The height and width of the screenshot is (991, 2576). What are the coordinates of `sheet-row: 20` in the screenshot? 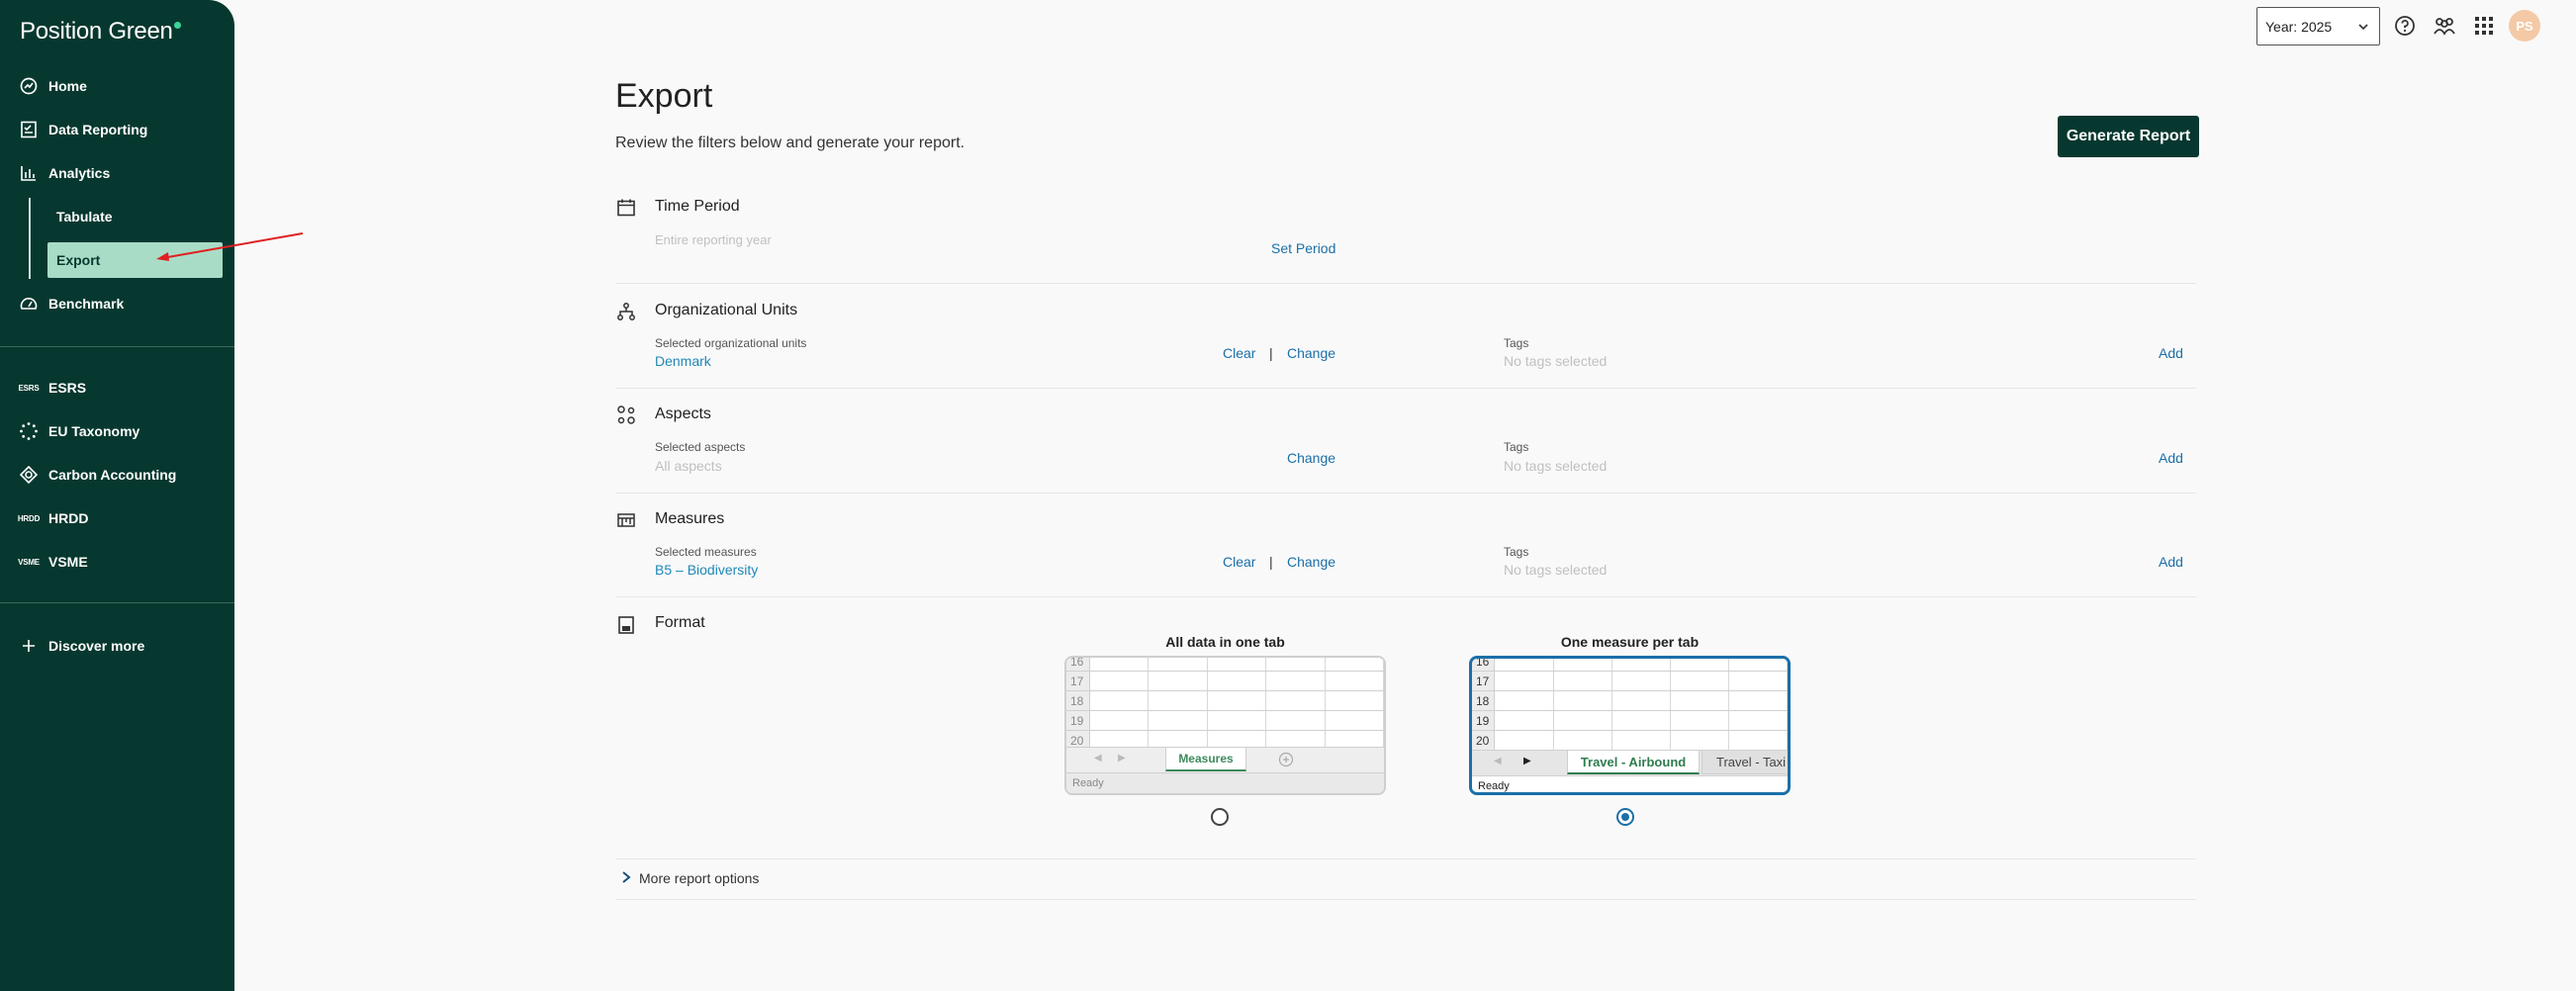 It's located at (1630, 741).